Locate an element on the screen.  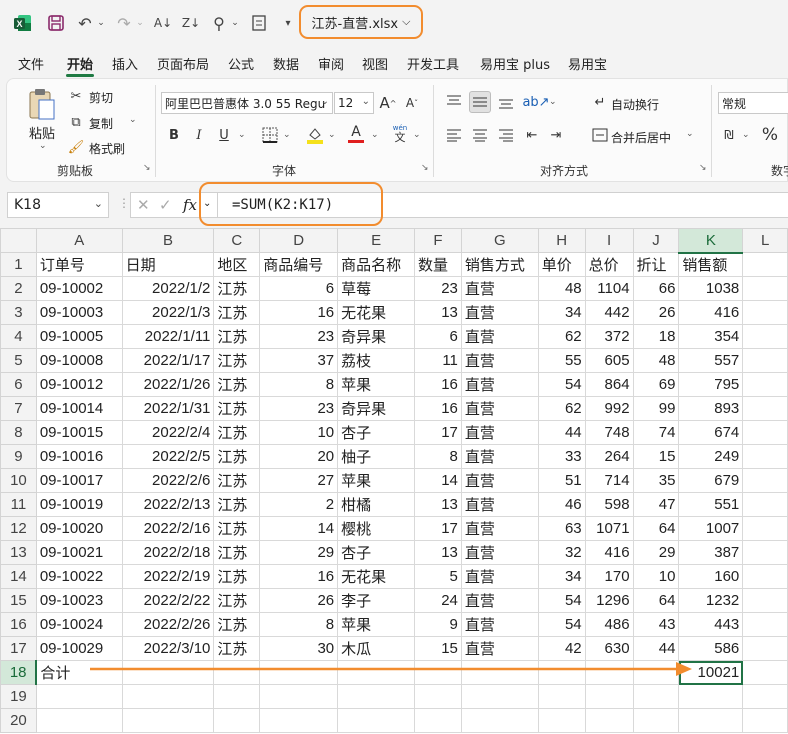
redo-dropdown-icon: ⌄ is located at coordinates (140, 23).